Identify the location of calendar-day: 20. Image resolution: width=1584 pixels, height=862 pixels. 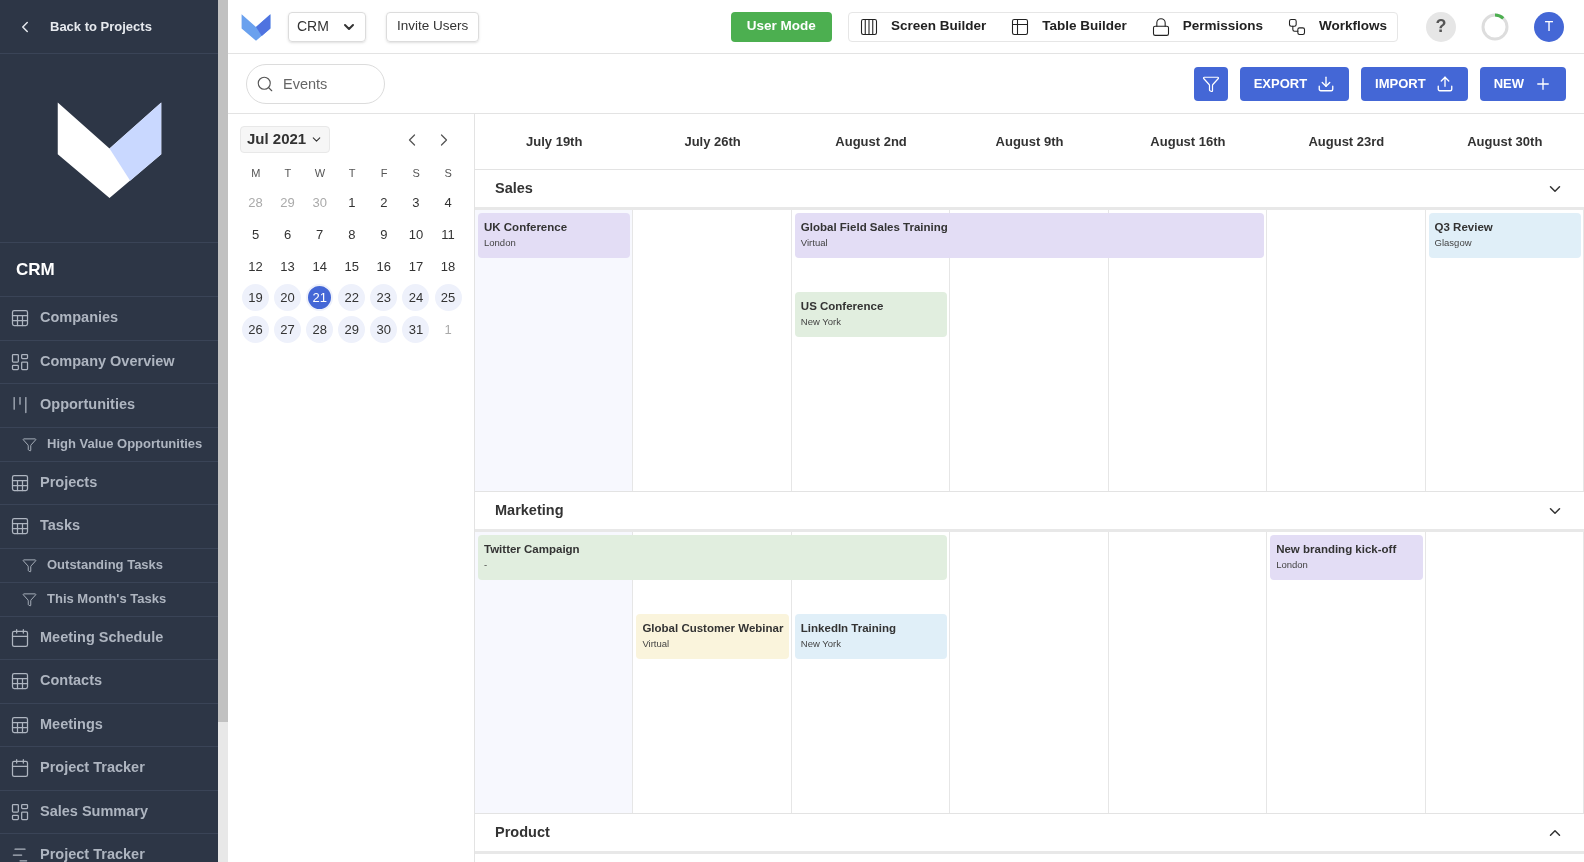
(288, 298).